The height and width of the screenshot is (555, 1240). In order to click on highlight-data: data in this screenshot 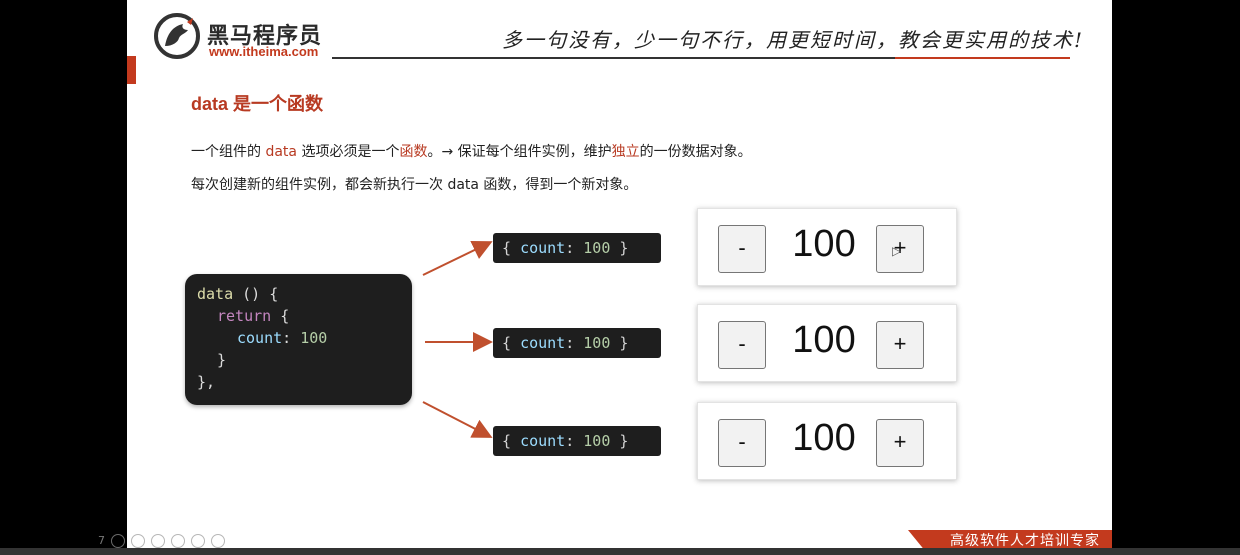, I will do `click(281, 152)`.